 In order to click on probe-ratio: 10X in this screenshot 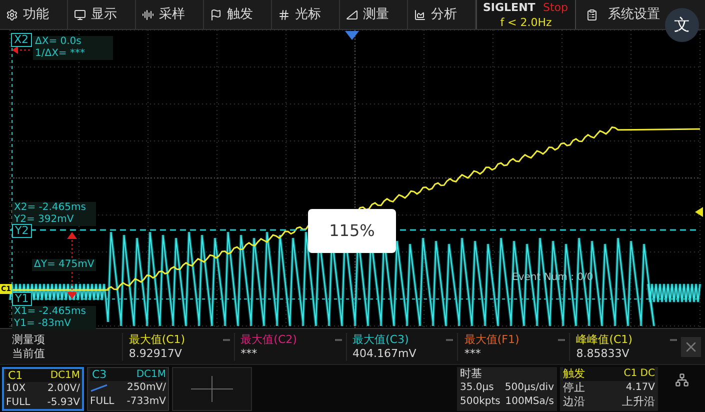, I will do `click(16, 389)`.